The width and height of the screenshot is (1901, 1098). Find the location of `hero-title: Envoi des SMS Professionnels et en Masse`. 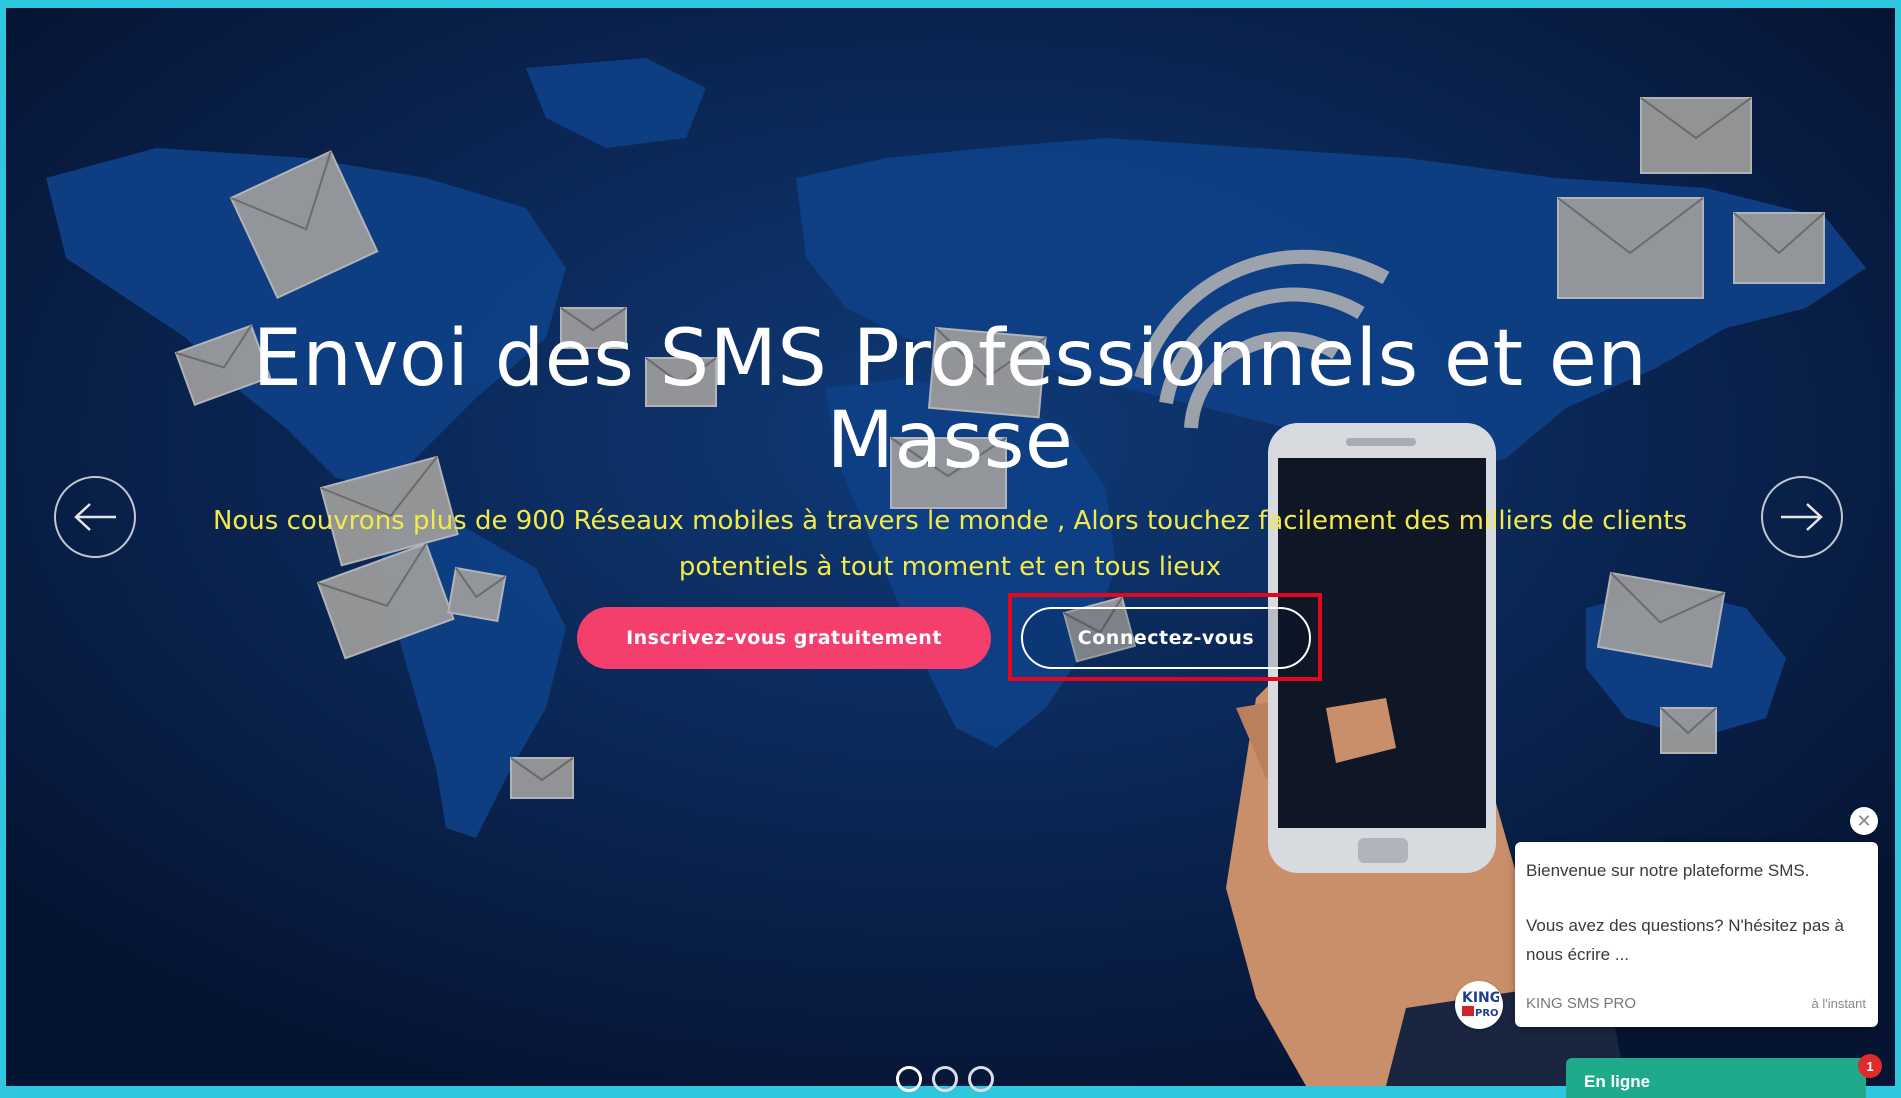

hero-title: Envoi des SMS Professionnels et en Masse is located at coordinates (950, 400).